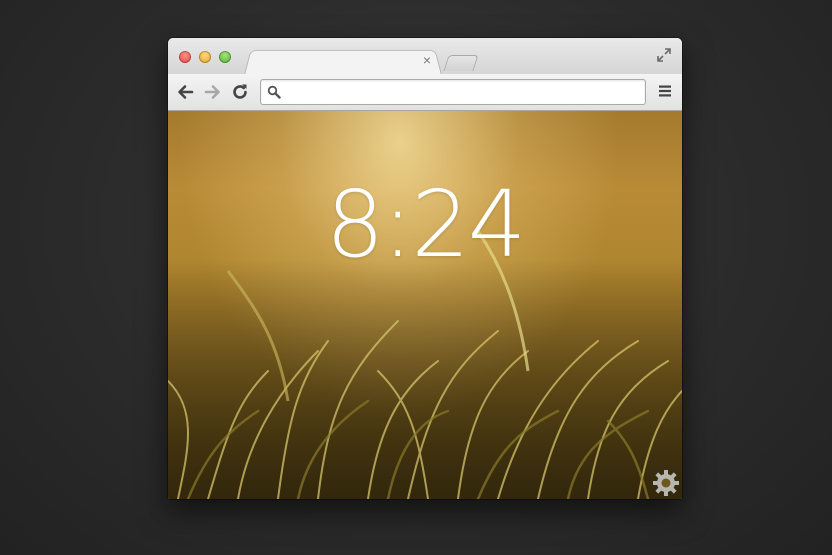 The width and height of the screenshot is (832, 555). What do you see at coordinates (240, 92) in the screenshot?
I see `reload-icon` at bounding box center [240, 92].